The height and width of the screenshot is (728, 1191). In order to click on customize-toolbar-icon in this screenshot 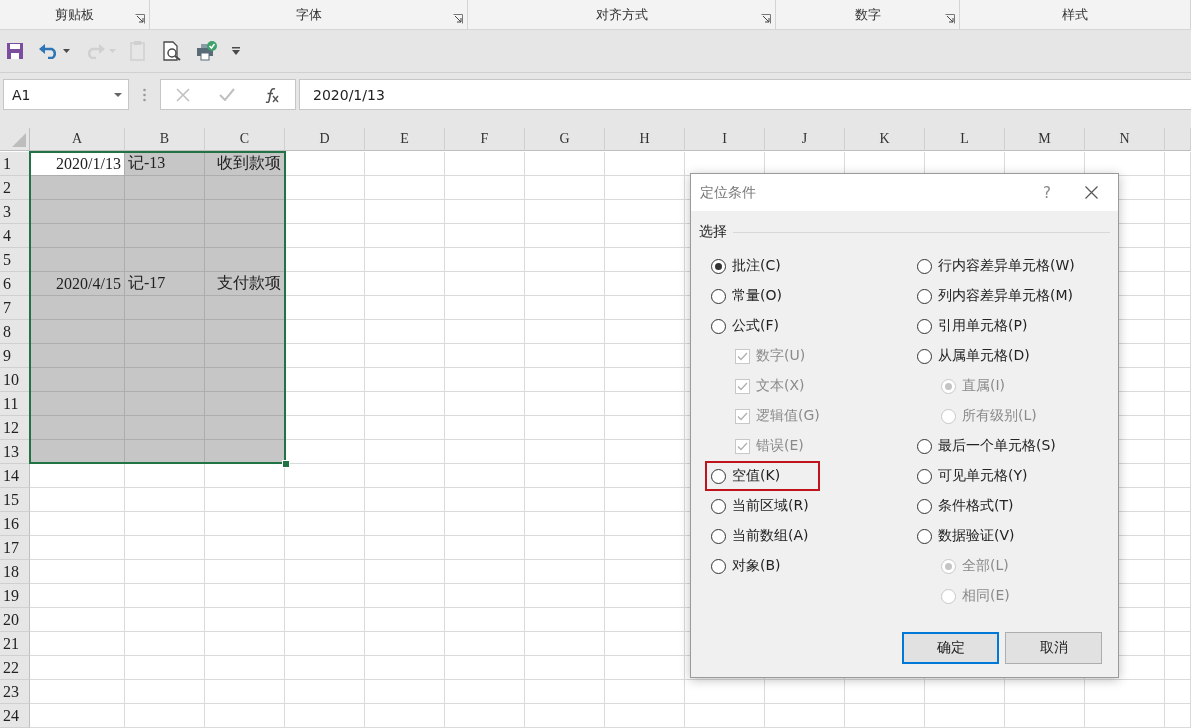, I will do `click(236, 51)`.